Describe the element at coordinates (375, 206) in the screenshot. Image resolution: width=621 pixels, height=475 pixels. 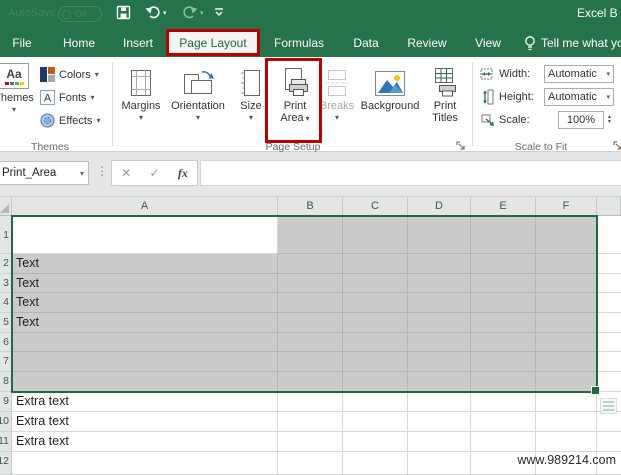
I see `column-header-C: C` at that location.